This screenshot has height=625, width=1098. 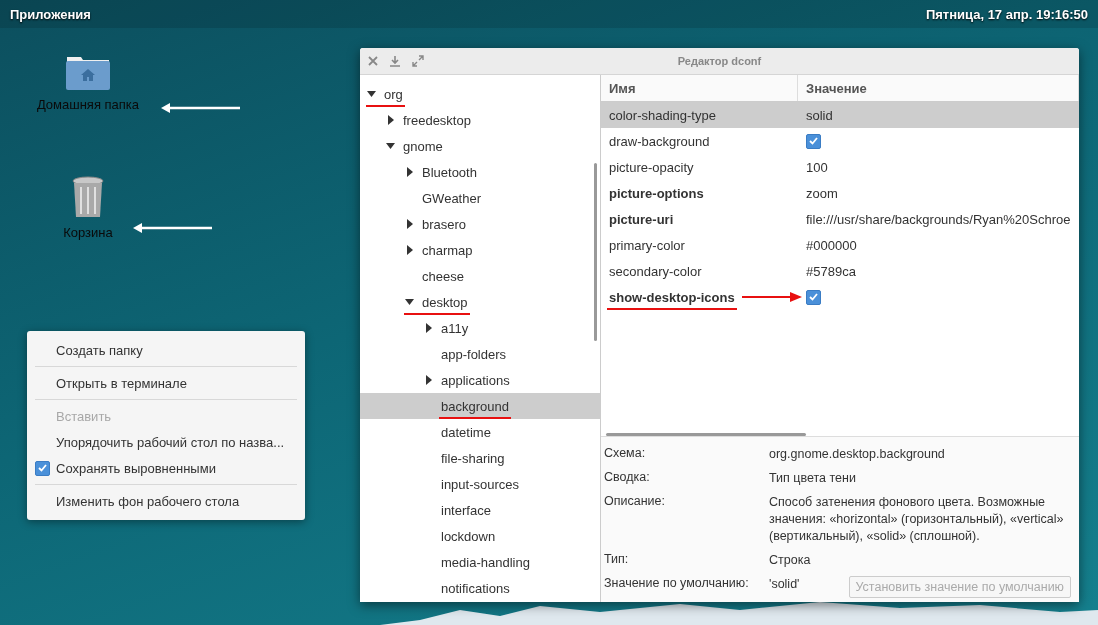 I want to click on detail-value: 'solid', so click(x=784, y=584).